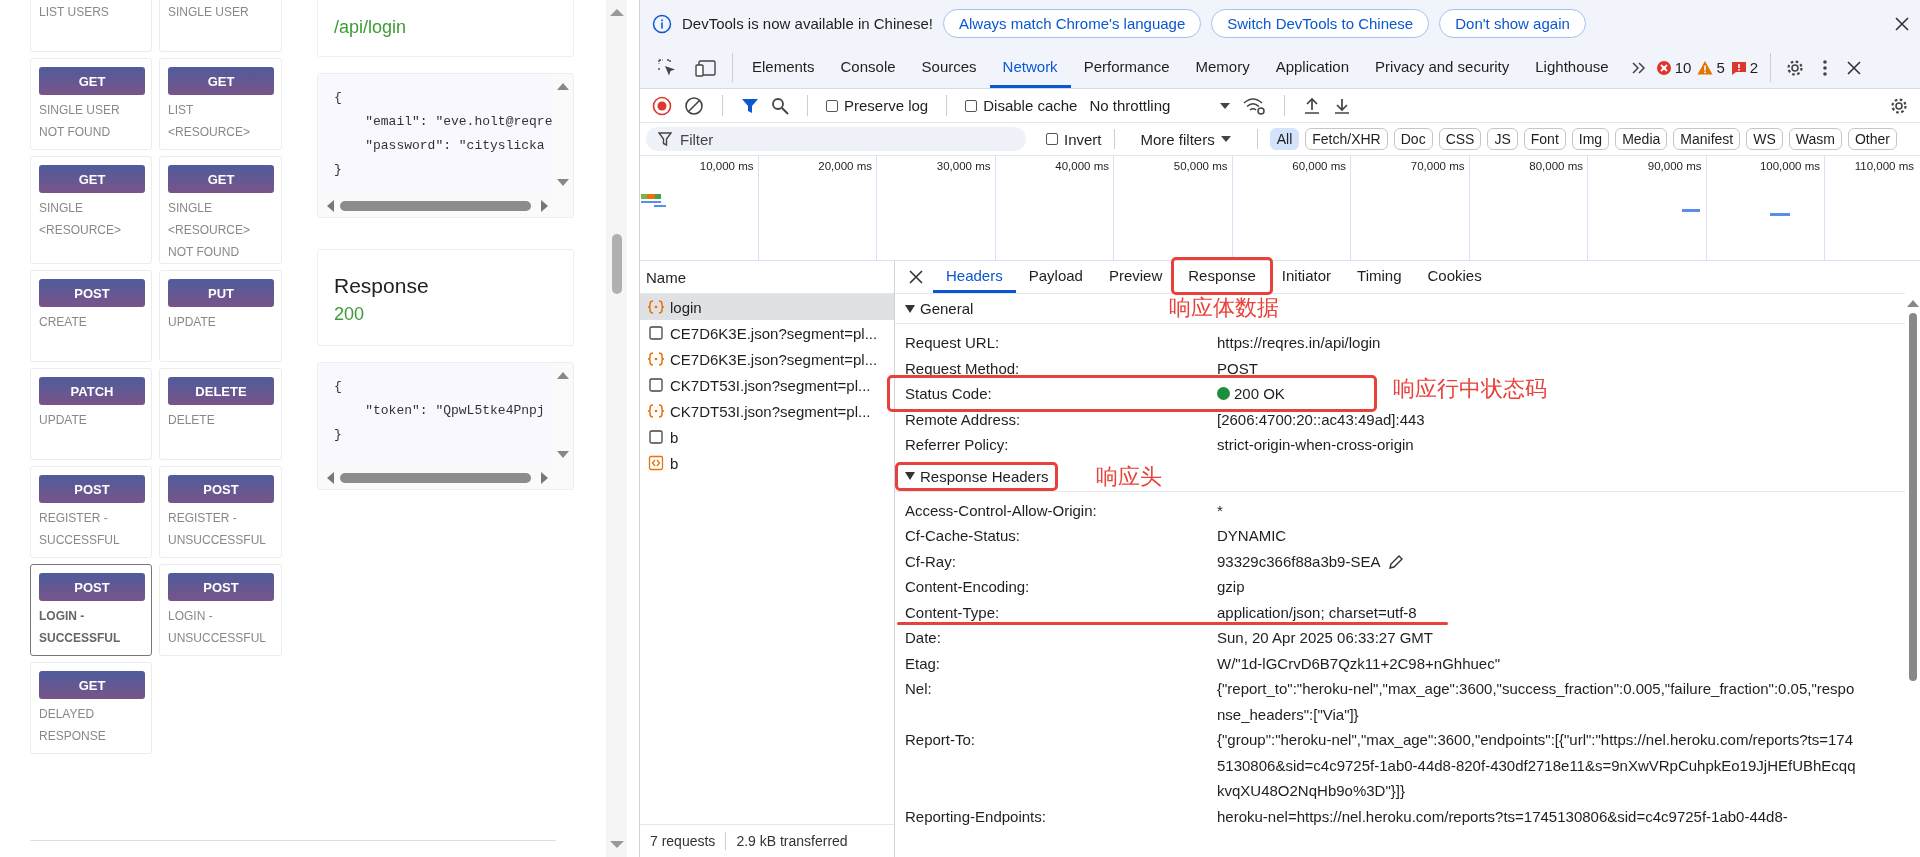 The image size is (1920, 857). Describe the element at coordinates (91, 104) in the screenshot. I see `endpoint-card: GET SINGLE USER NOT FOUND` at that location.